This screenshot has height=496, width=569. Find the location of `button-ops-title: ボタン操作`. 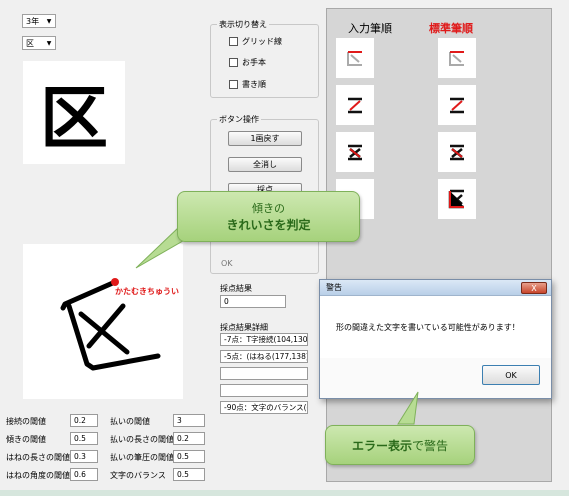

button-ops-title: ボタン操作 is located at coordinates (239, 119).